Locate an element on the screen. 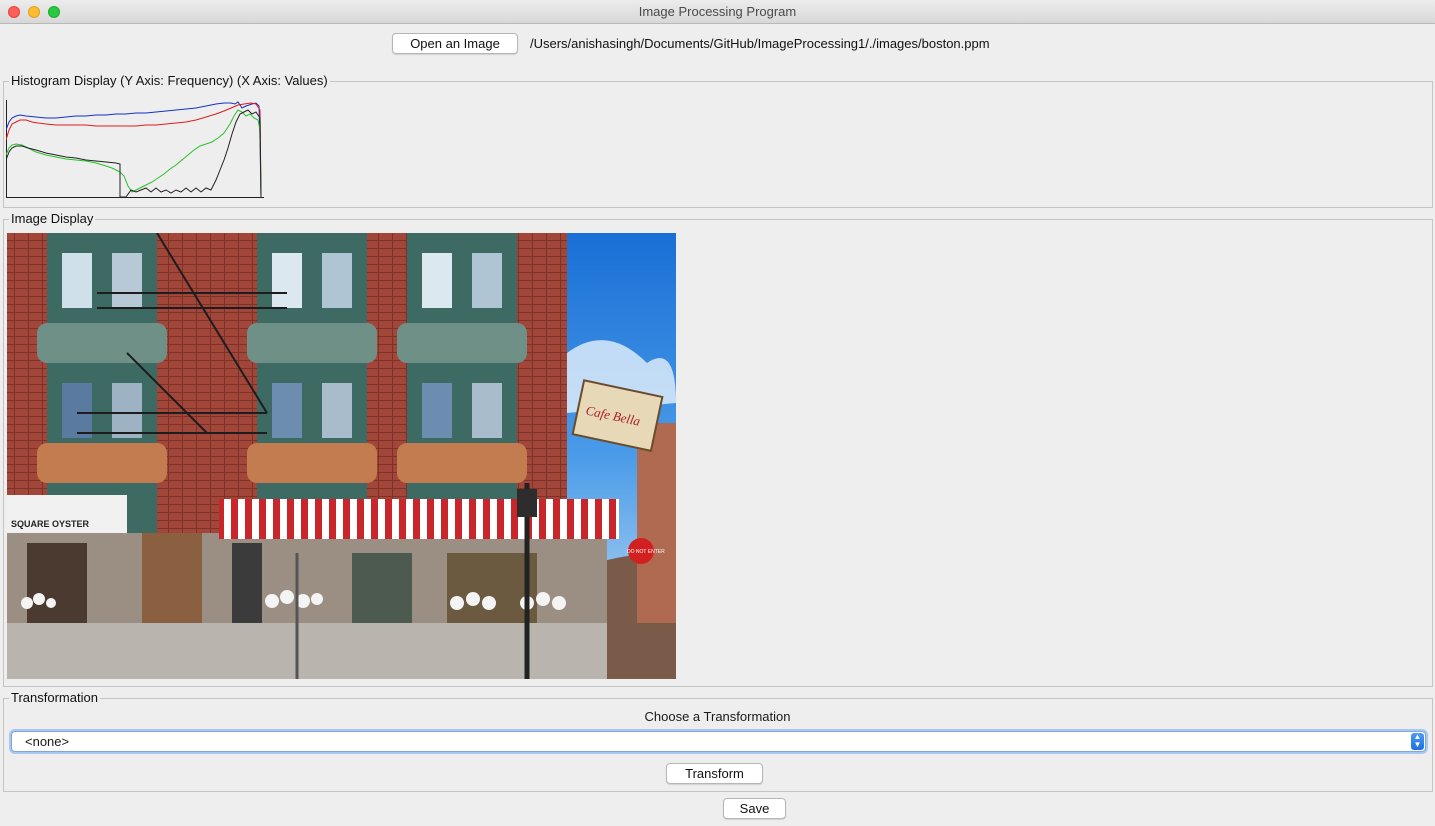  histogram-blue-series is located at coordinates (134, 149).